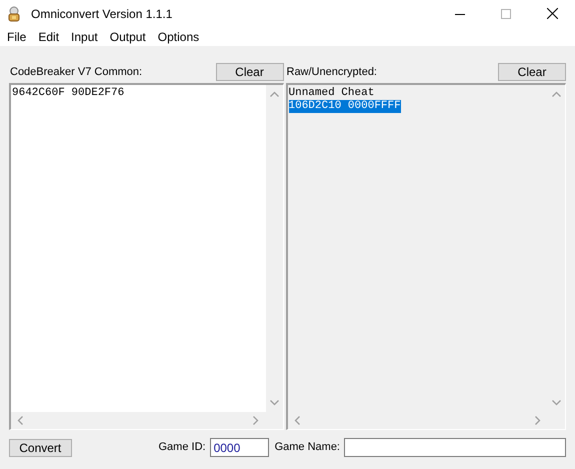 Image resolution: width=575 pixels, height=469 pixels. What do you see at coordinates (101, 14) in the screenshot?
I see `window-title: Omniconvert Version 1.1.1` at bounding box center [101, 14].